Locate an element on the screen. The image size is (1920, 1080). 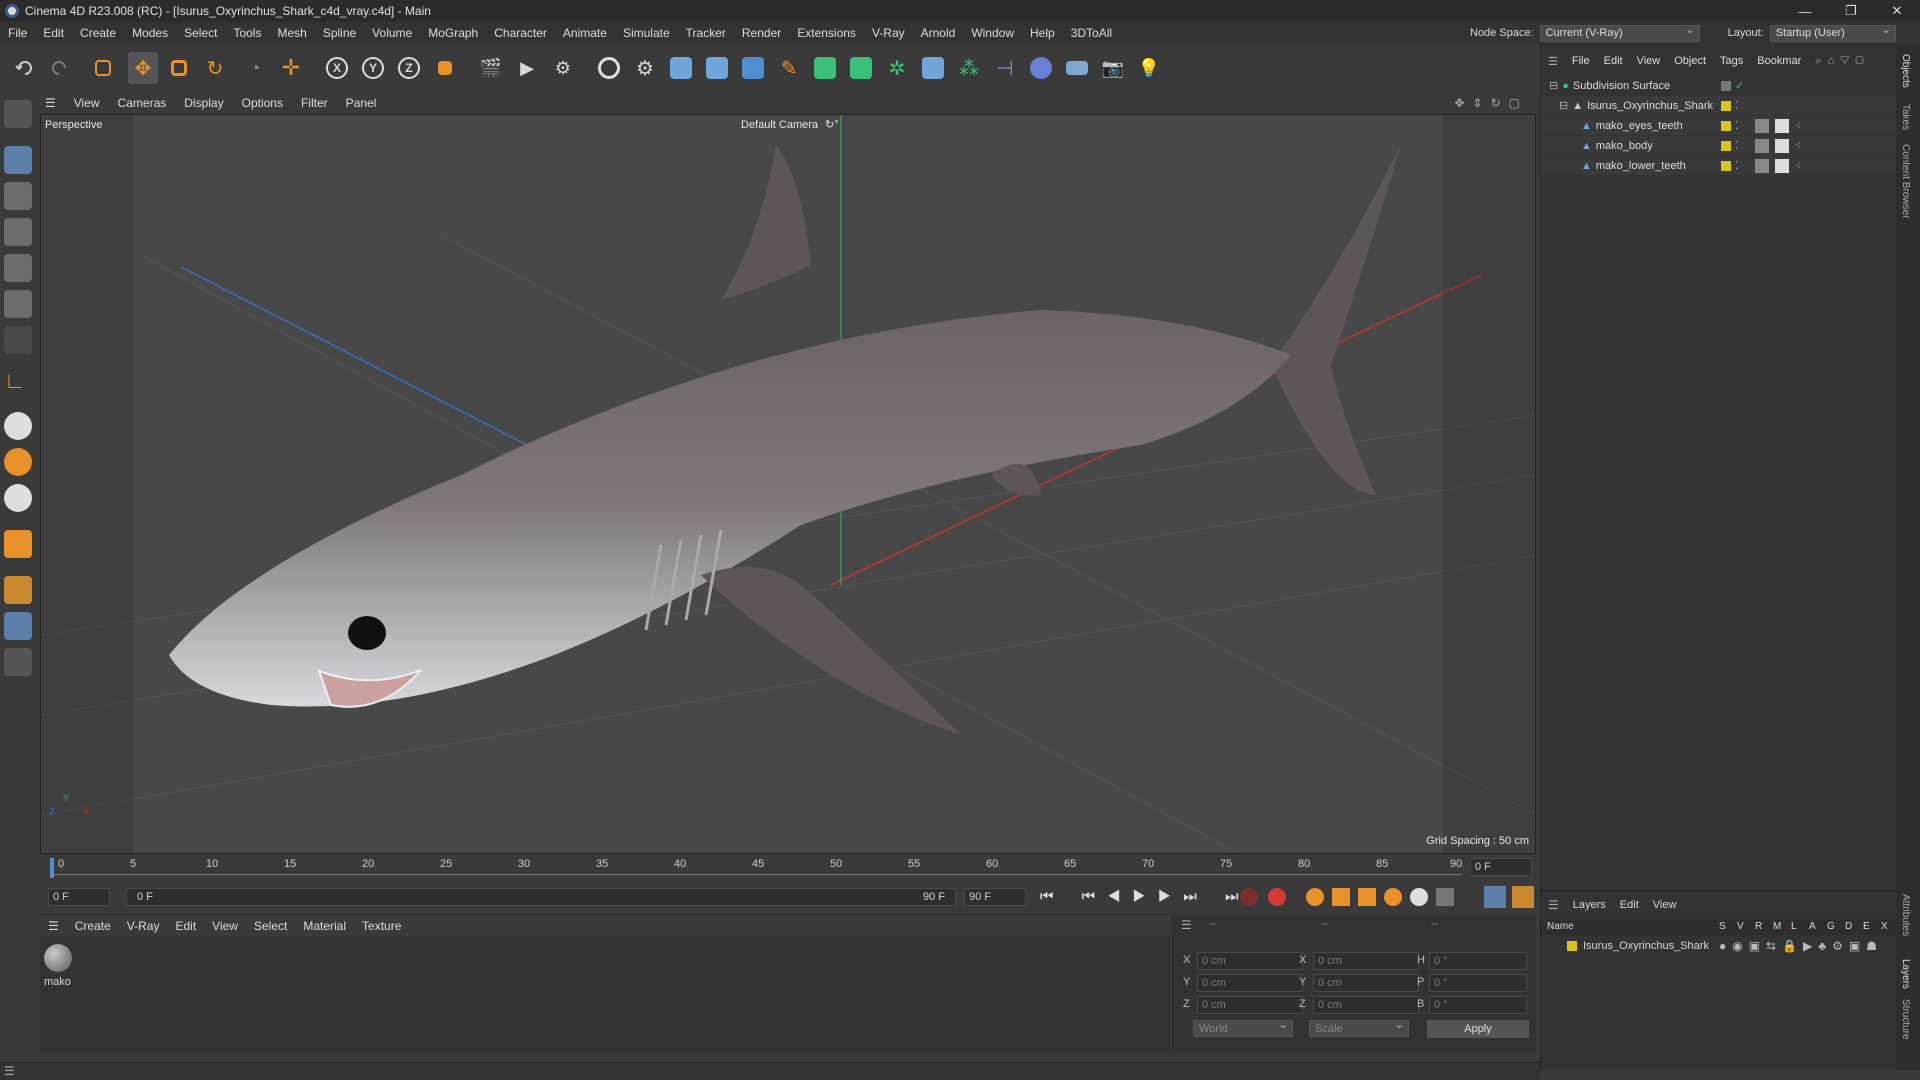
menu-spline: Spline is located at coordinates (339, 33).